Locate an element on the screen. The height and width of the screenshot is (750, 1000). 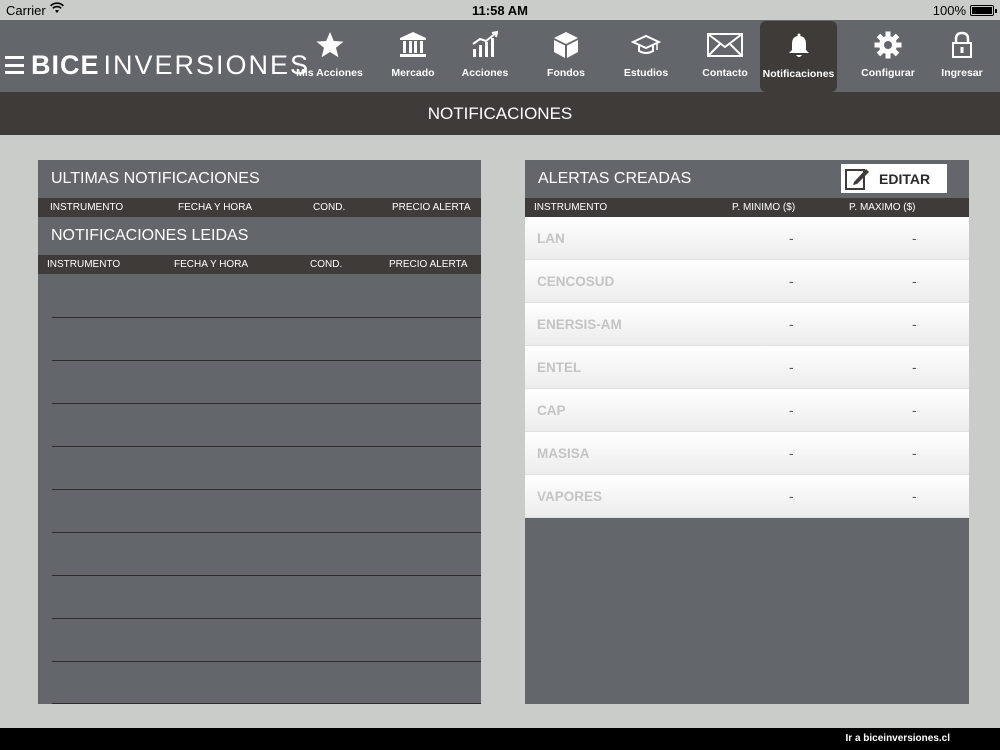
page-title: NOTIFICACIONES is located at coordinates (500, 113).